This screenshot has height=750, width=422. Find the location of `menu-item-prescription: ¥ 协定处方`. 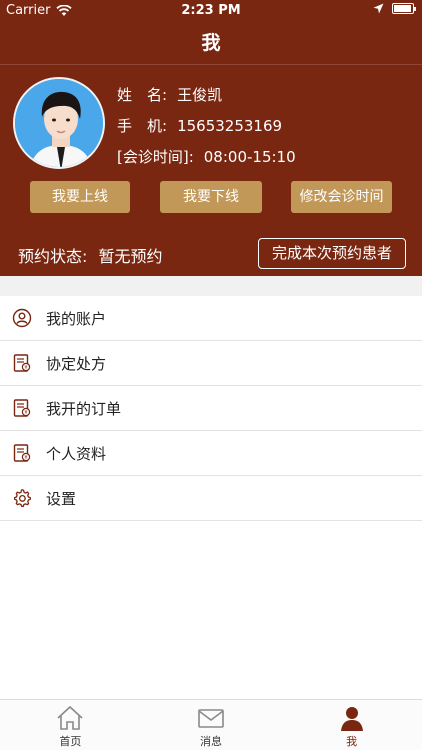

menu-item-prescription: ¥ 协定处方 is located at coordinates (211, 363).